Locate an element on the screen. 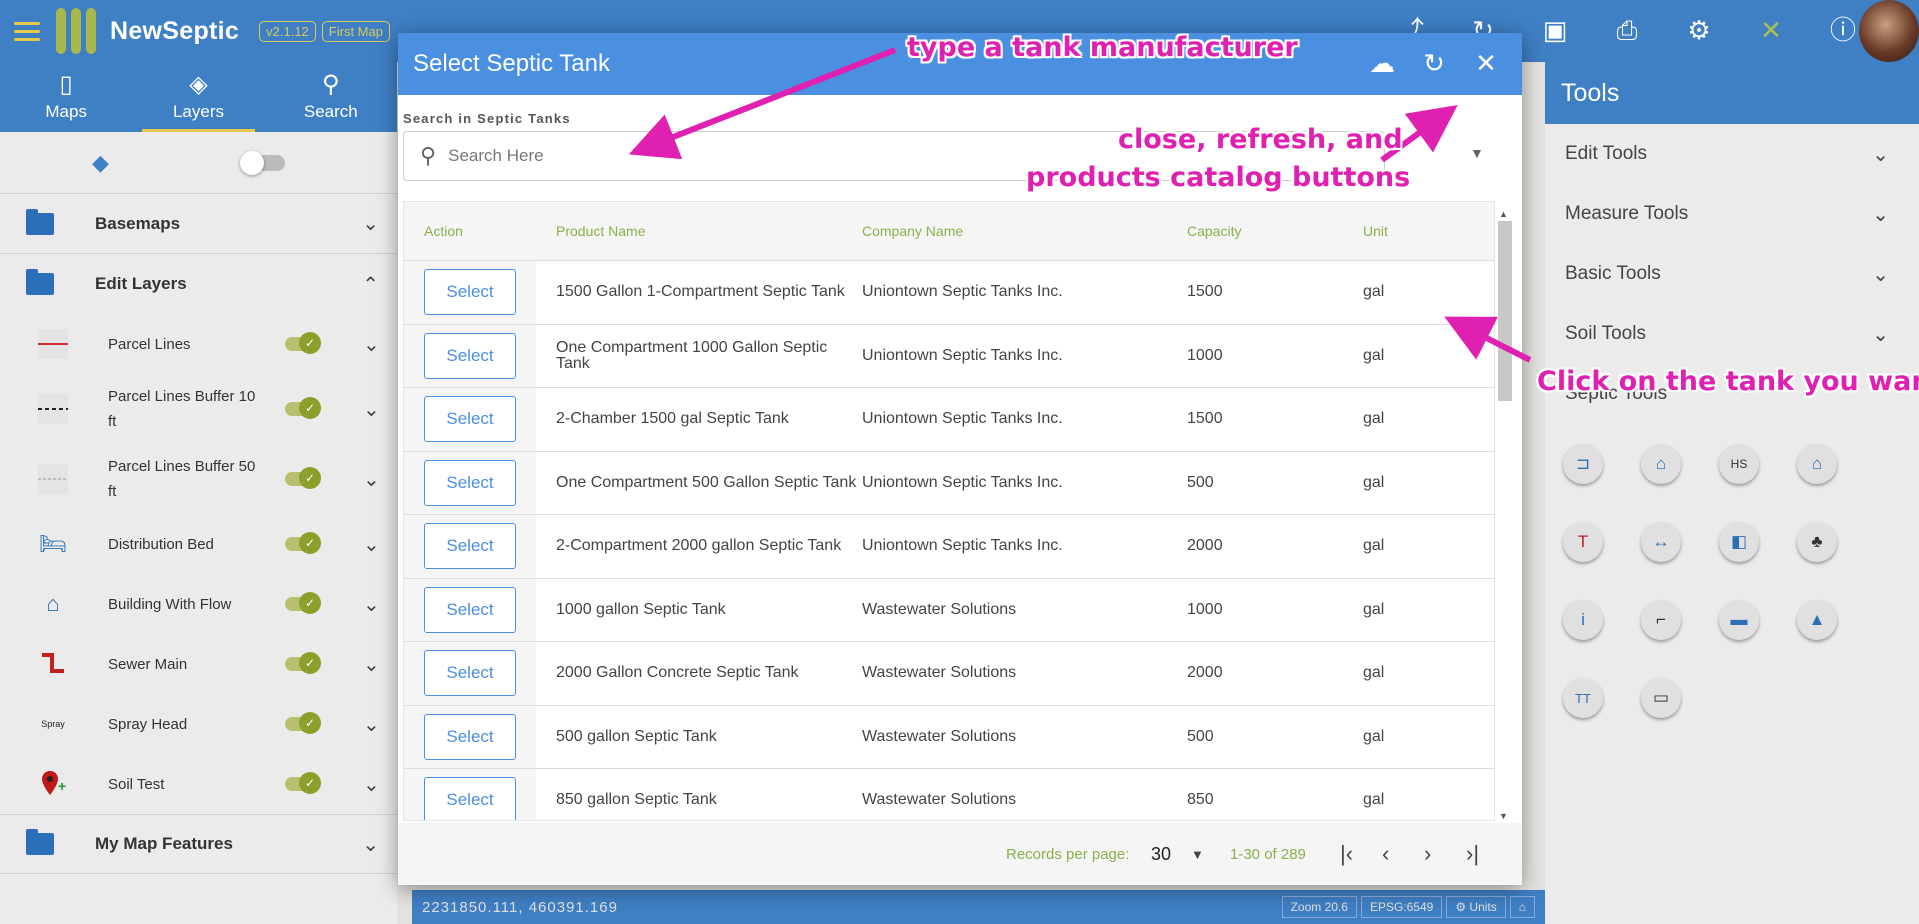  info-icon: ⓘ is located at coordinates (1843, 30).